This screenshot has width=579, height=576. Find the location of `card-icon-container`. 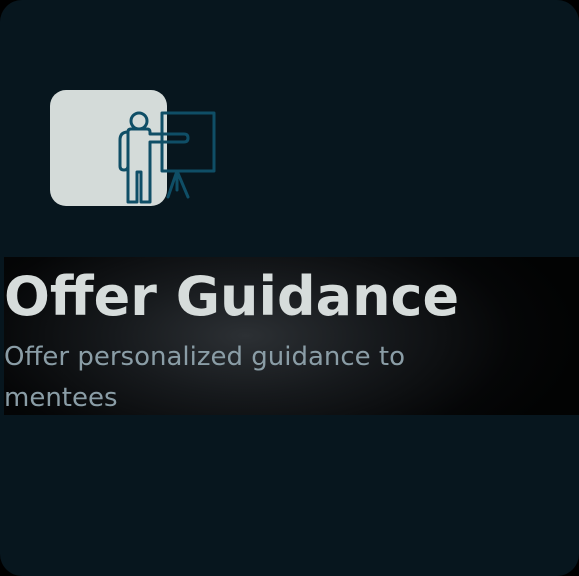

card-icon-container is located at coordinates (137, 152).